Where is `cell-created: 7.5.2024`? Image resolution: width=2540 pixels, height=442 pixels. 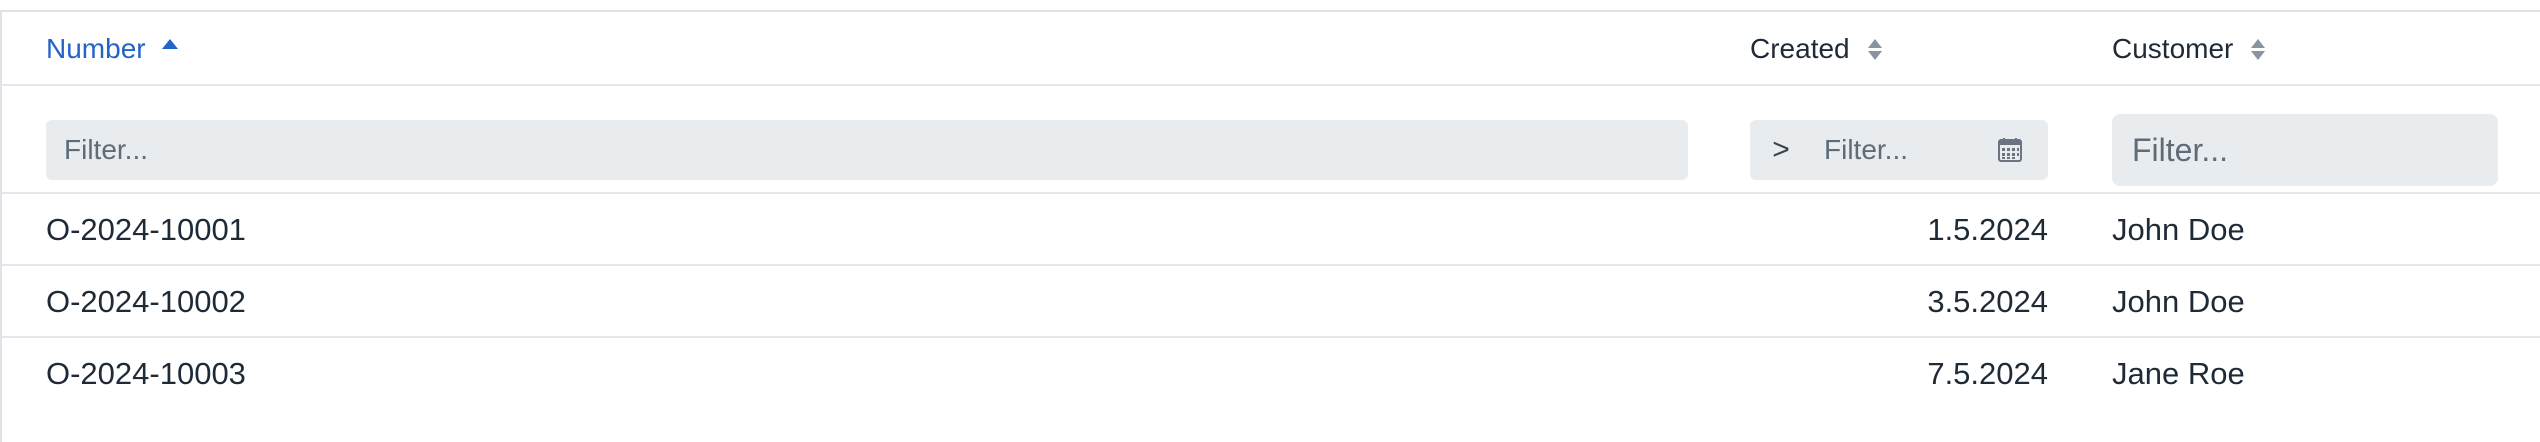
cell-created: 7.5.2024 is located at coordinates (1987, 373).